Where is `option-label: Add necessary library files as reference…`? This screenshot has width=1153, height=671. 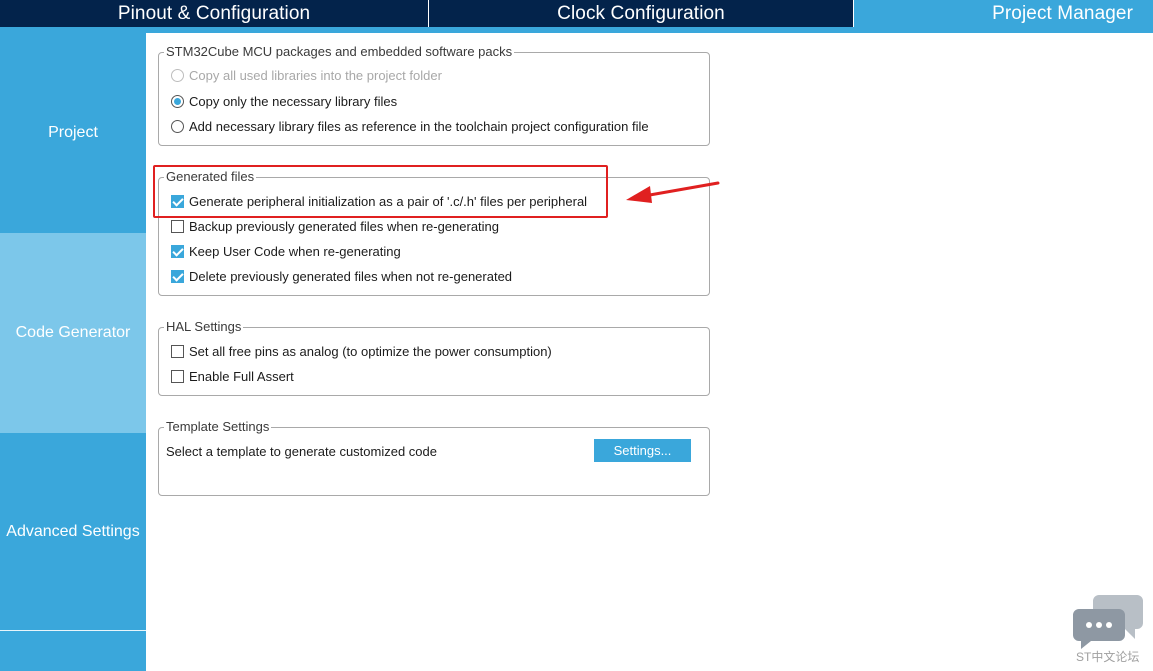 option-label: Add necessary library files as reference… is located at coordinates (419, 126).